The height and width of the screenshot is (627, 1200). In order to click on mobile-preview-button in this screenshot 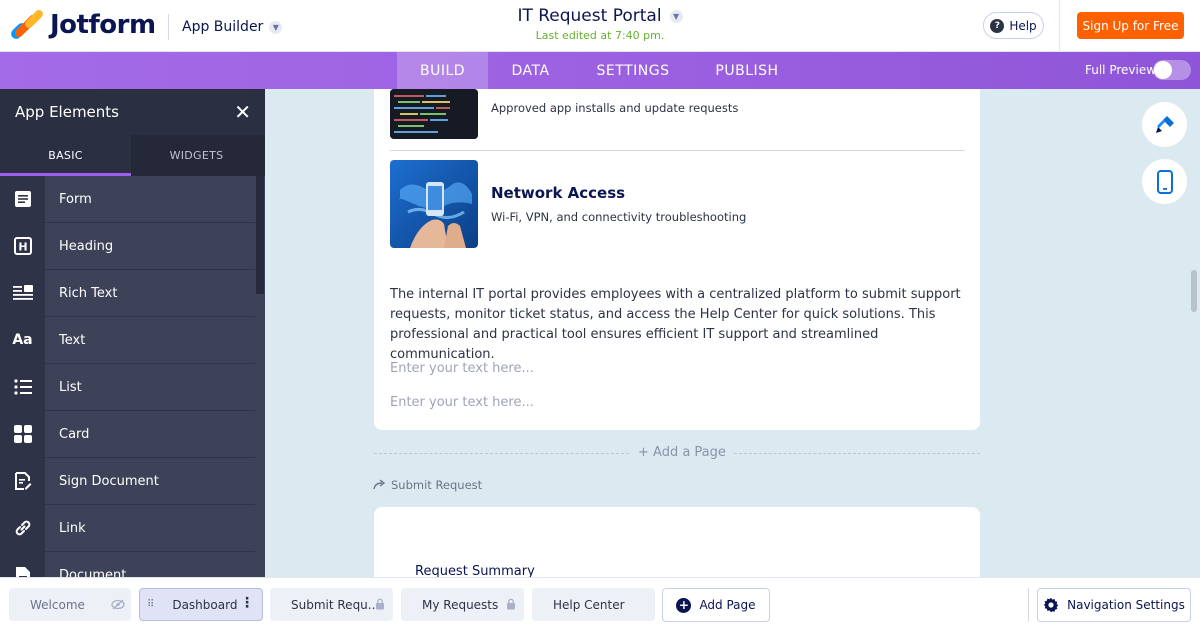, I will do `click(1164, 181)`.